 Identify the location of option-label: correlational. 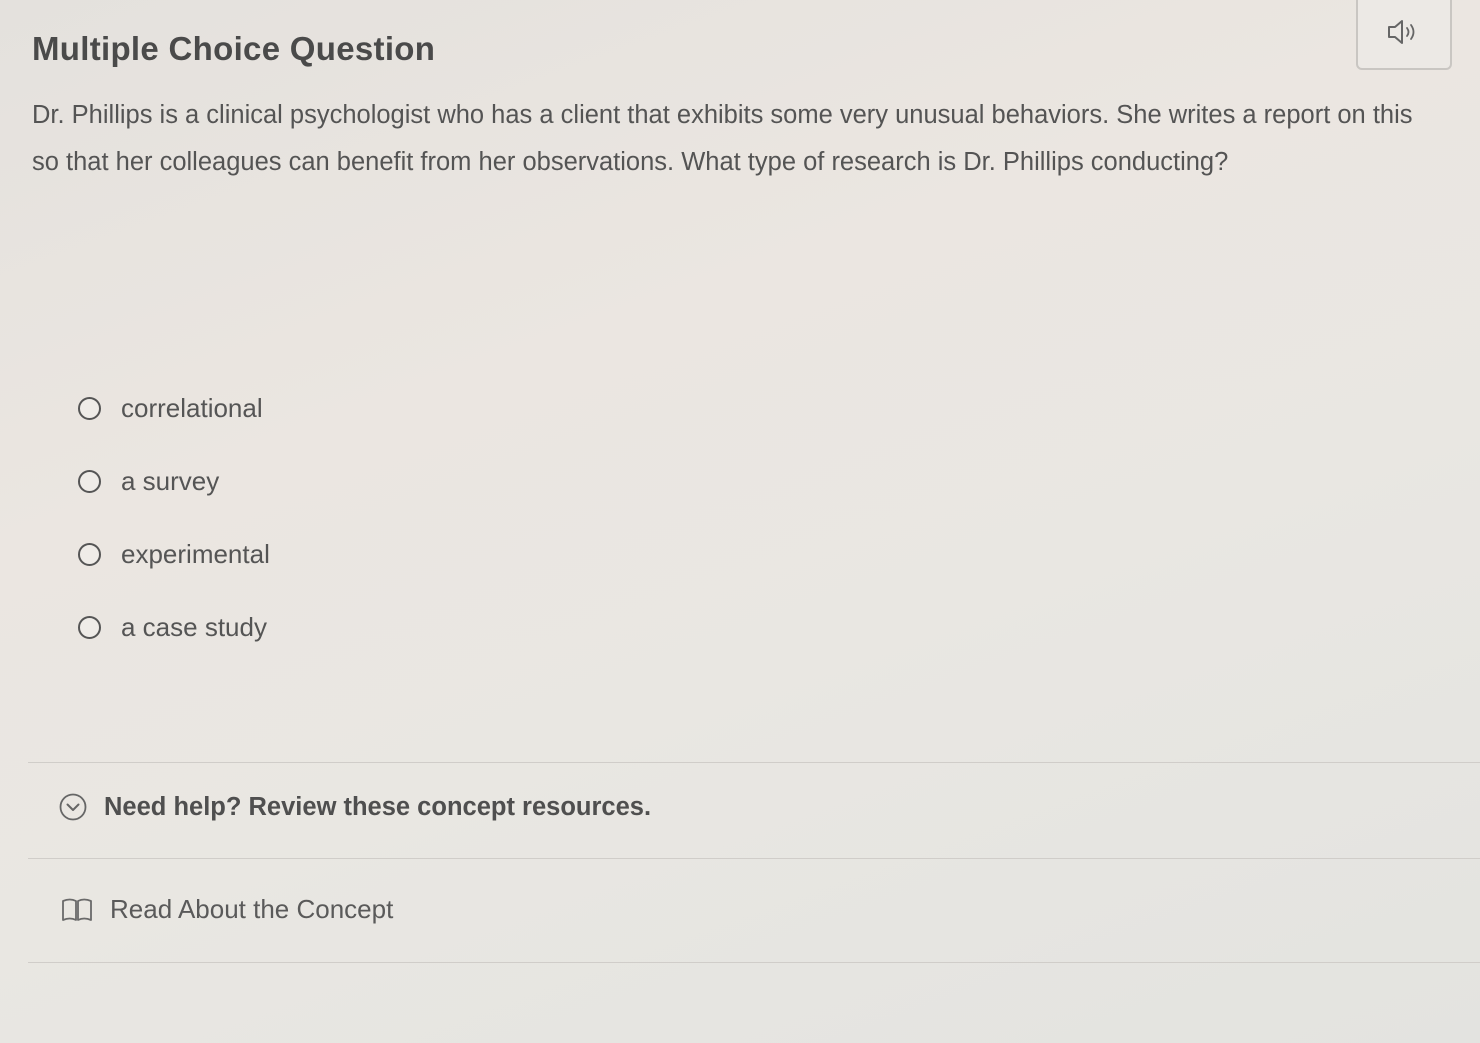
(192, 408).